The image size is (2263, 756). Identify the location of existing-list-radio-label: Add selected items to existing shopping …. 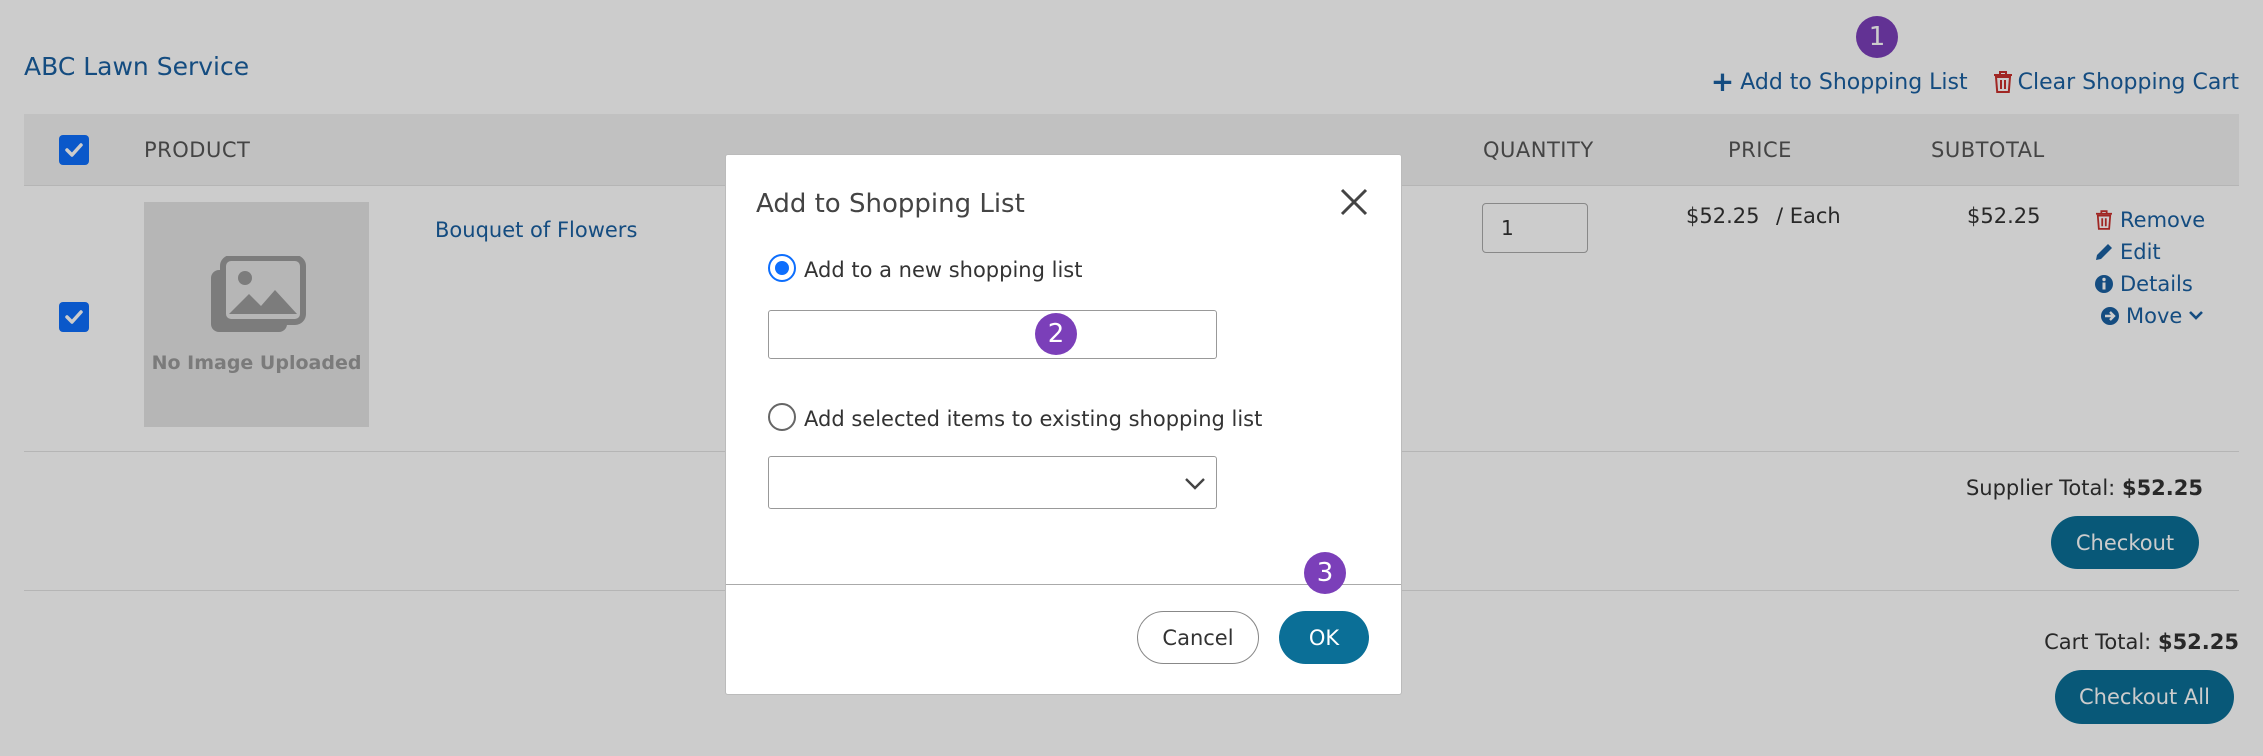
(1033, 419).